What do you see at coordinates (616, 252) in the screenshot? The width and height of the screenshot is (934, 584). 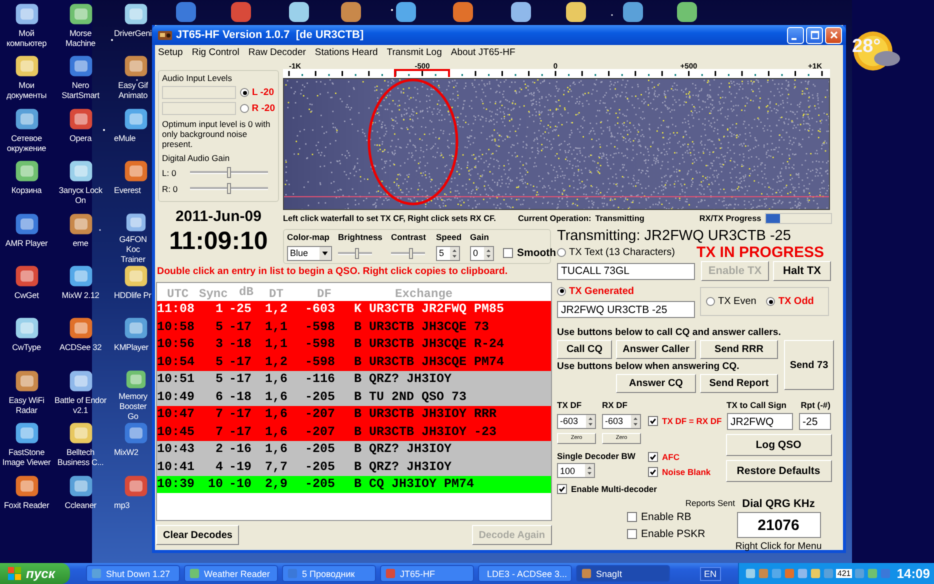 I see `tx-text-radio: TX Text (13 Characters)` at bounding box center [616, 252].